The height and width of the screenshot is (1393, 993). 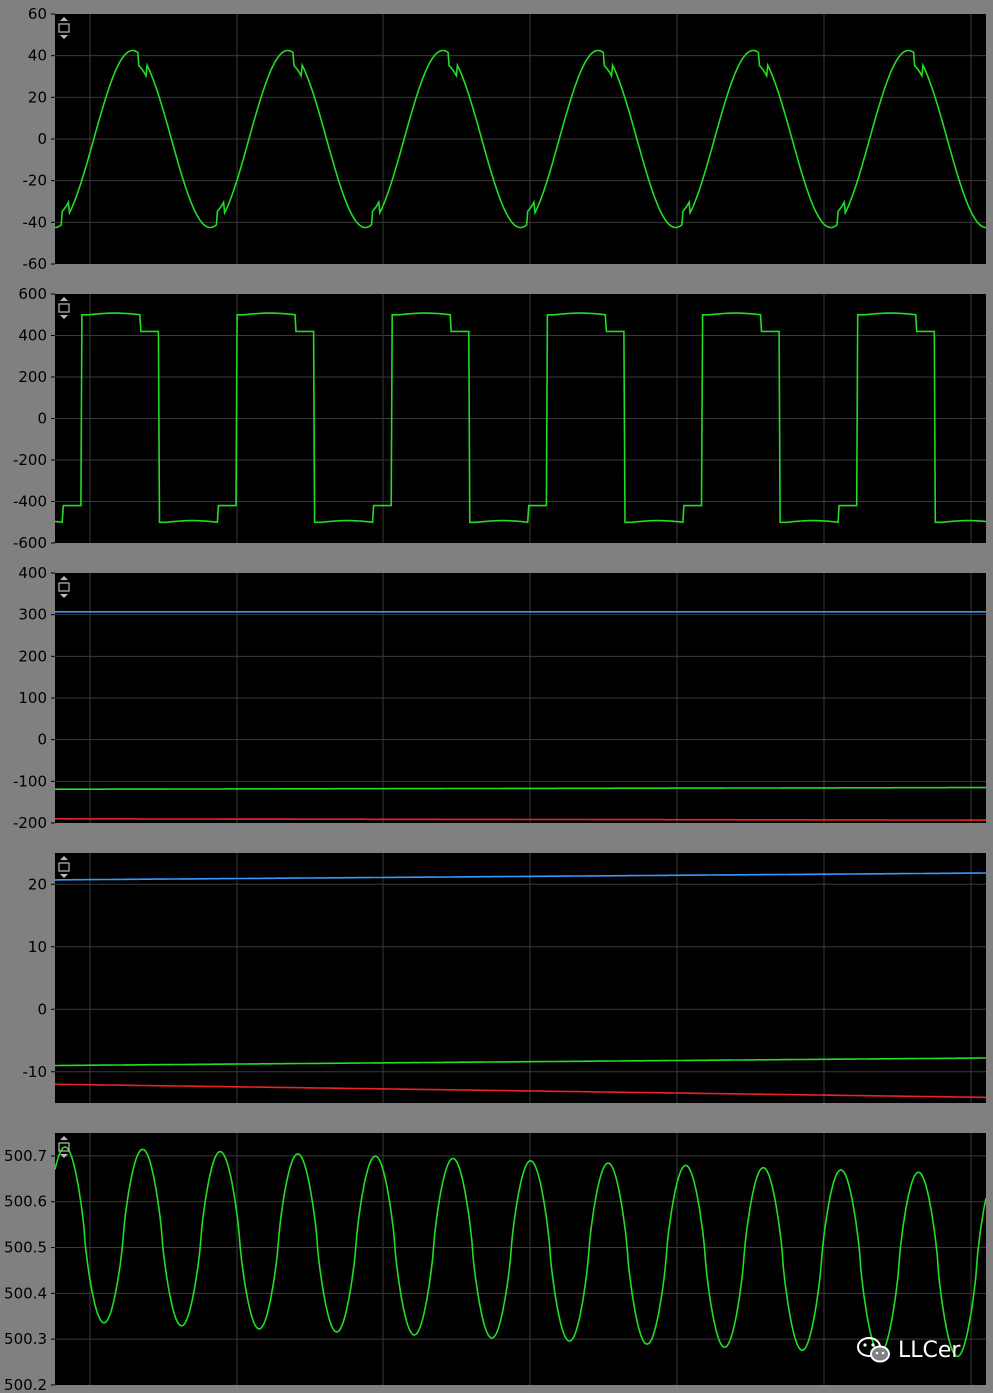 I want to click on y-tick-label: -40, so click(x=35, y=222).